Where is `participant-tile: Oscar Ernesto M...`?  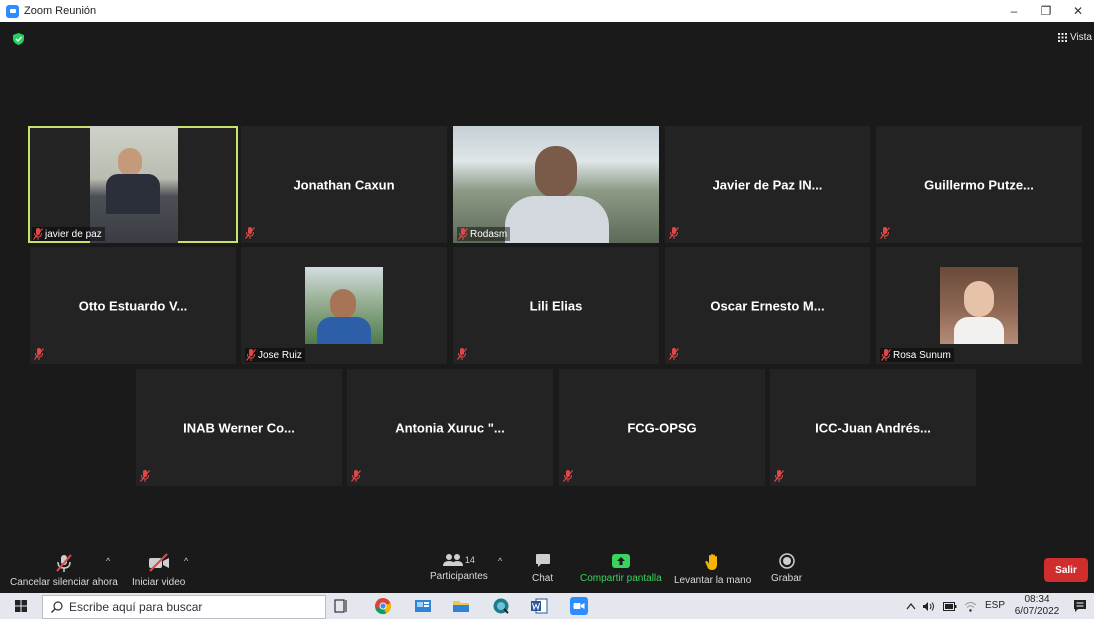
participant-tile: Oscar Ernesto M... is located at coordinates (767, 305).